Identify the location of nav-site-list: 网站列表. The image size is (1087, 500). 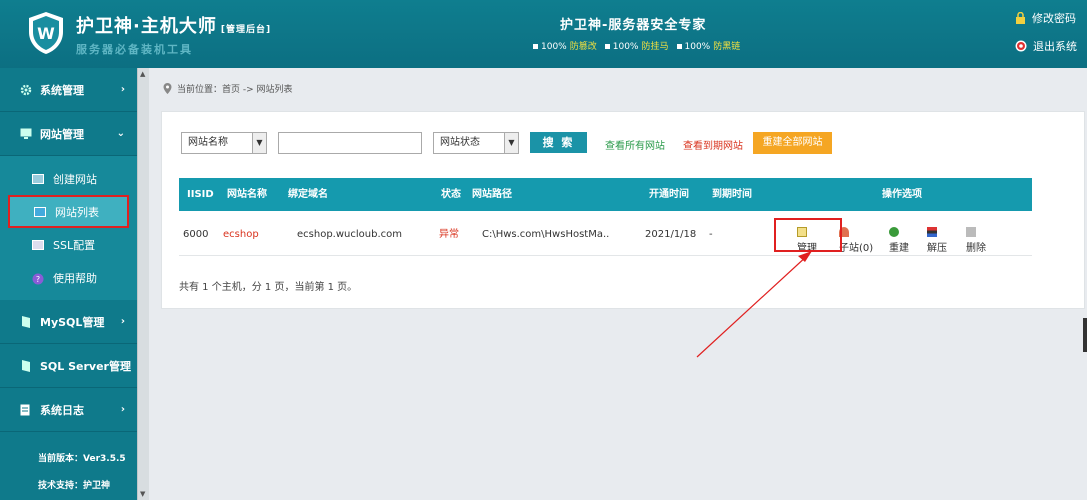
(68, 211).